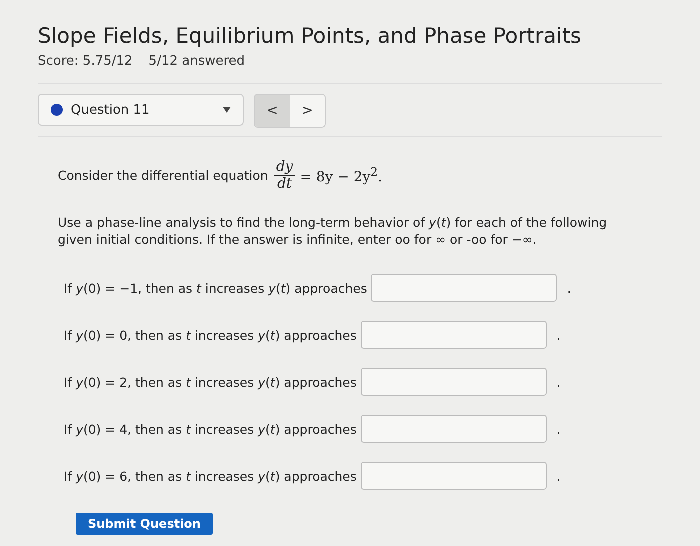 Image resolution: width=700 pixels, height=546 pixels. What do you see at coordinates (210, 335) in the screenshot?
I see `question-prompt: If y(0) = 0, then as t increases y(t) approaches` at bounding box center [210, 335].